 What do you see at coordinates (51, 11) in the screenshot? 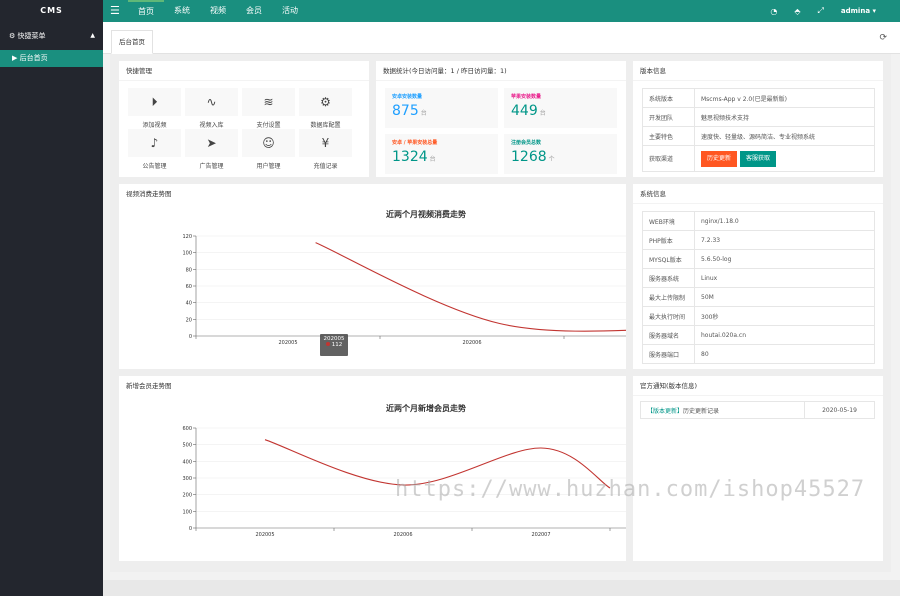
I see `app-logo: CMS` at bounding box center [51, 11].